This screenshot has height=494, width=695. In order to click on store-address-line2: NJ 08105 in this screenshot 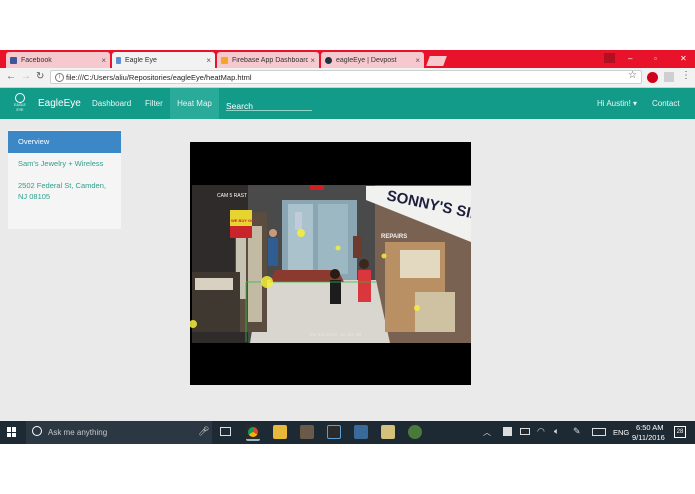, I will do `click(34, 196)`.